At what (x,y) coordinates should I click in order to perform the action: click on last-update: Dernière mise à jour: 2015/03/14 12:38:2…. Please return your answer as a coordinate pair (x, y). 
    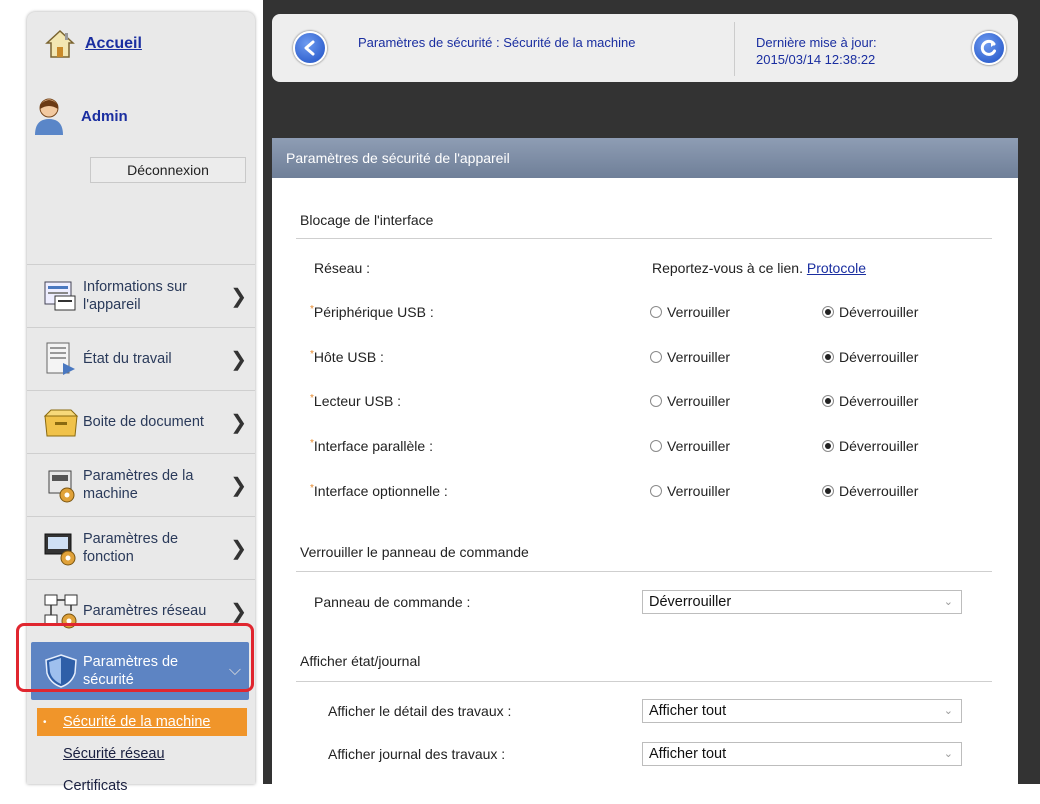
    Looking at the image, I should click on (816, 51).